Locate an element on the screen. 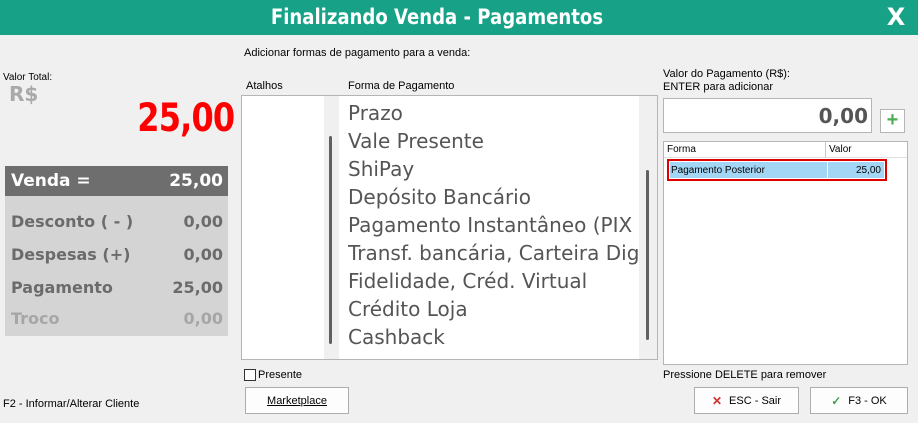 The width and height of the screenshot is (918, 423). despesas-value: 0,00 is located at coordinates (203, 254).